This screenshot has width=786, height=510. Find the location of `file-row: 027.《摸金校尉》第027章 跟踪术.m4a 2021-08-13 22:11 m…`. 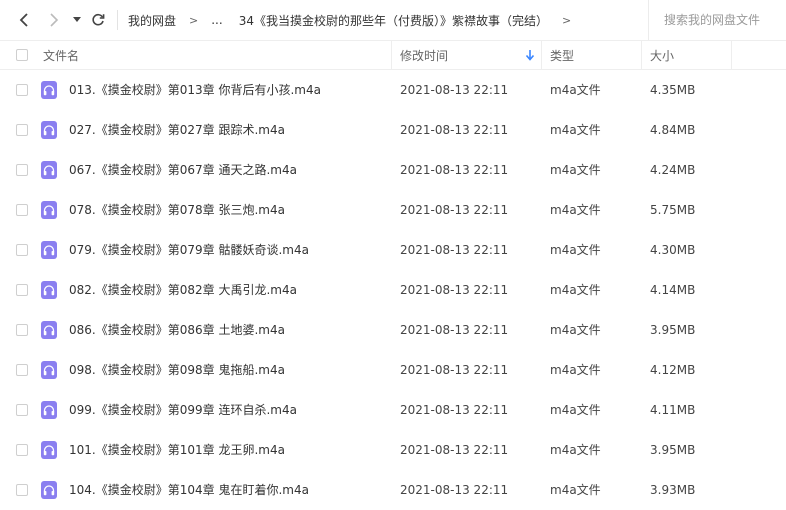

file-row: 027.《摸金校尉》第027章 跟踪术.m4a 2021-08-13 22:11 m… is located at coordinates (393, 130).